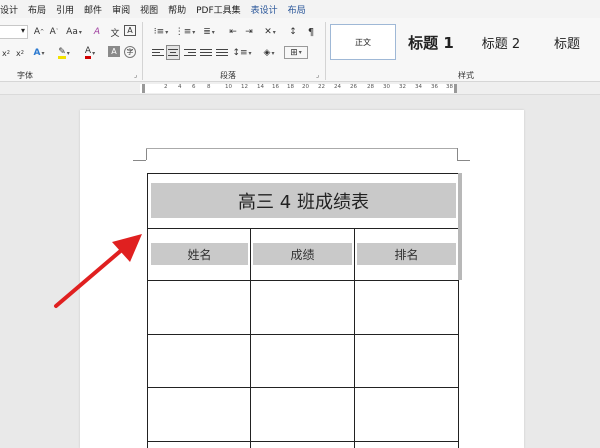  Describe the element at coordinates (228, 75) in the screenshot. I see `paragraph-group-label: 段落` at that location.